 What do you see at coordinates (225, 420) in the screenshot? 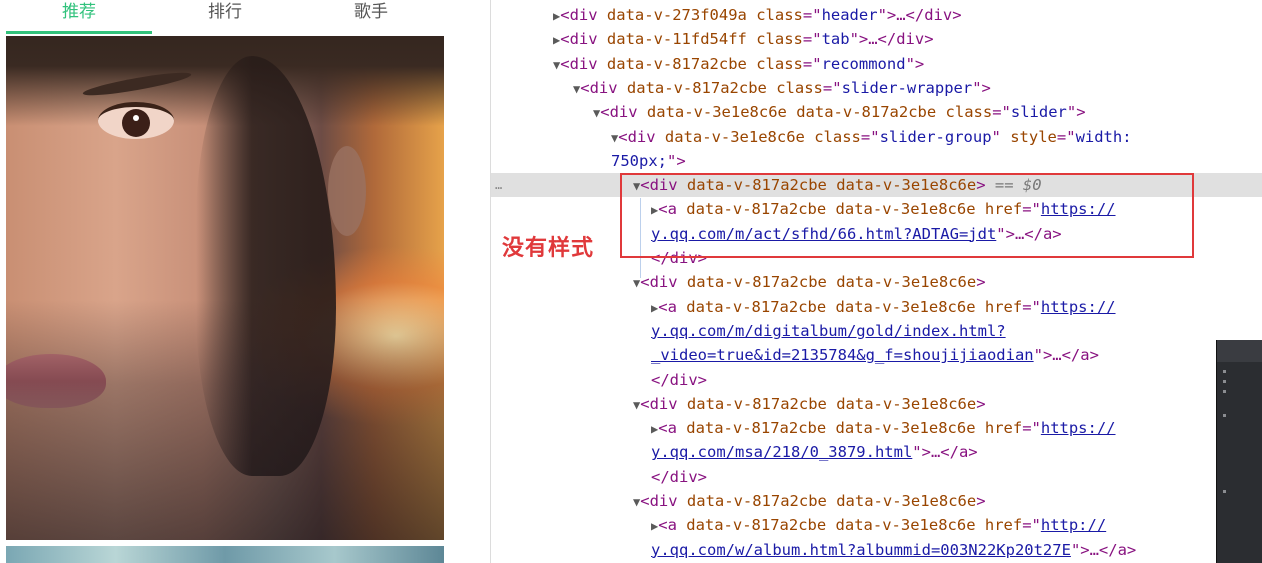
I see `banner-photo-shade` at bounding box center [225, 420].